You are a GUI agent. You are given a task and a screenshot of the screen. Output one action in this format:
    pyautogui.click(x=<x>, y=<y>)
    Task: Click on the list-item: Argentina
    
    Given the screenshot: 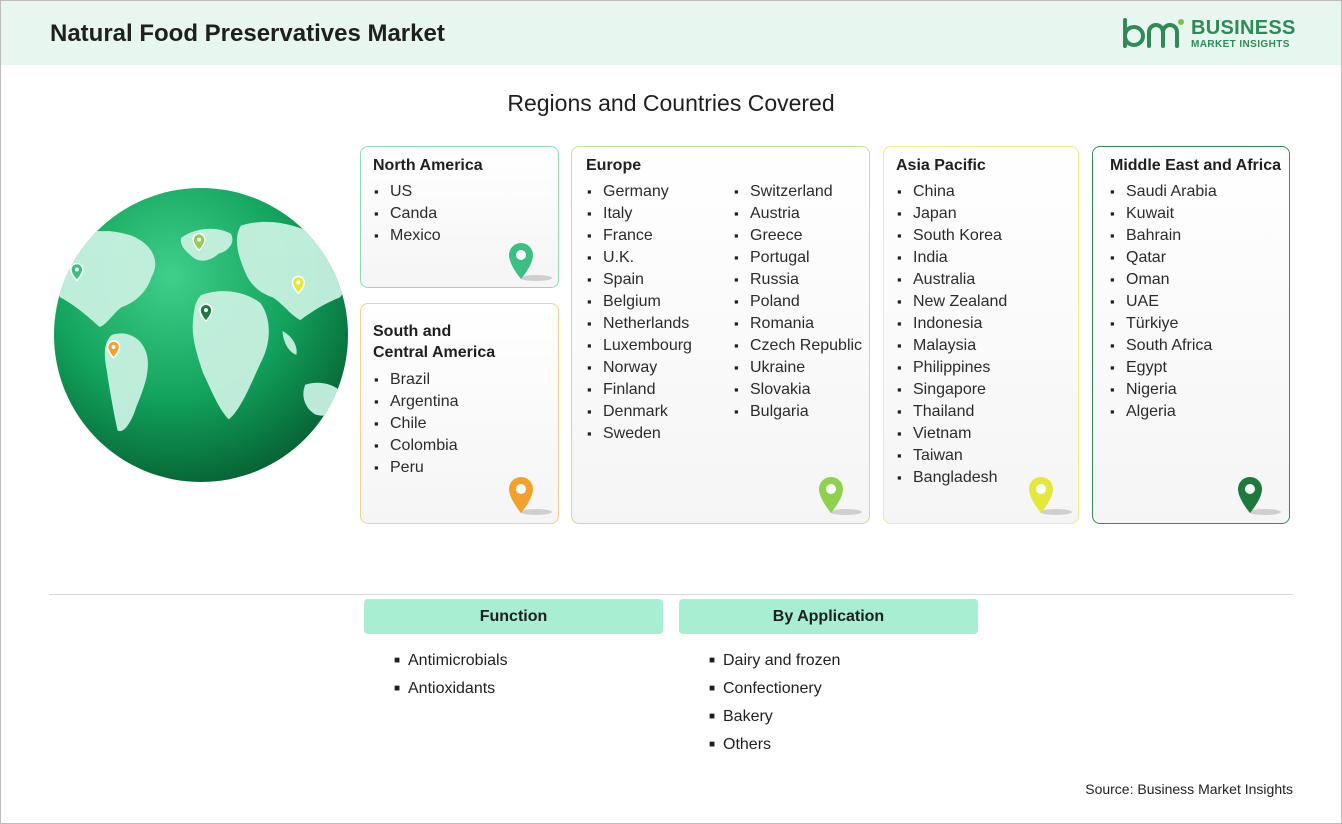 What is the action you would take?
    pyautogui.click(x=416, y=402)
    